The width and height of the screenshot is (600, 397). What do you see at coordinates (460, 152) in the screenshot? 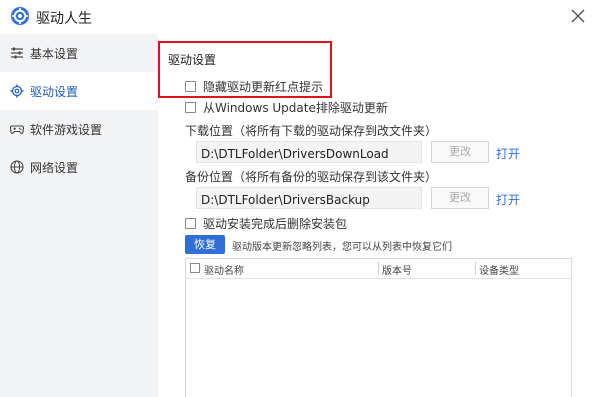
I see `download-change-button: 更改` at bounding box center [460, 152].